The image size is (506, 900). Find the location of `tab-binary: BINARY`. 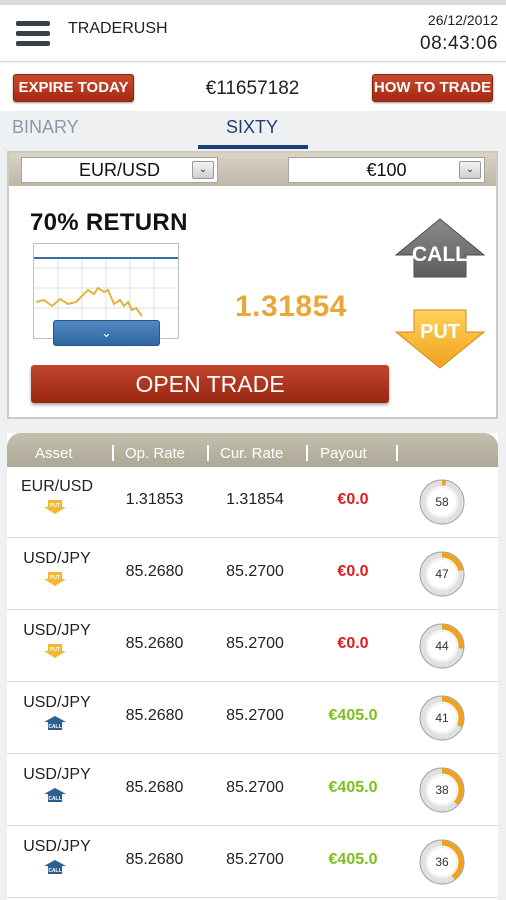

tab-binary: BINARY is located at coordinates (45, 127).